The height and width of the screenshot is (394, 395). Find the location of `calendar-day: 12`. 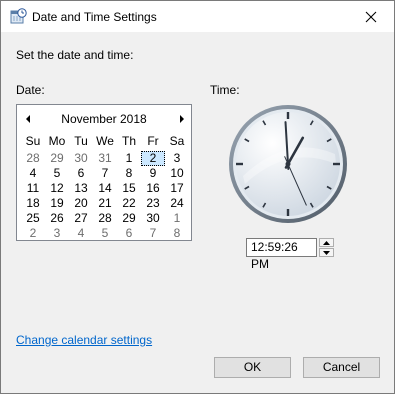

calendar-day: 12 is located at coordinates (57, 188).